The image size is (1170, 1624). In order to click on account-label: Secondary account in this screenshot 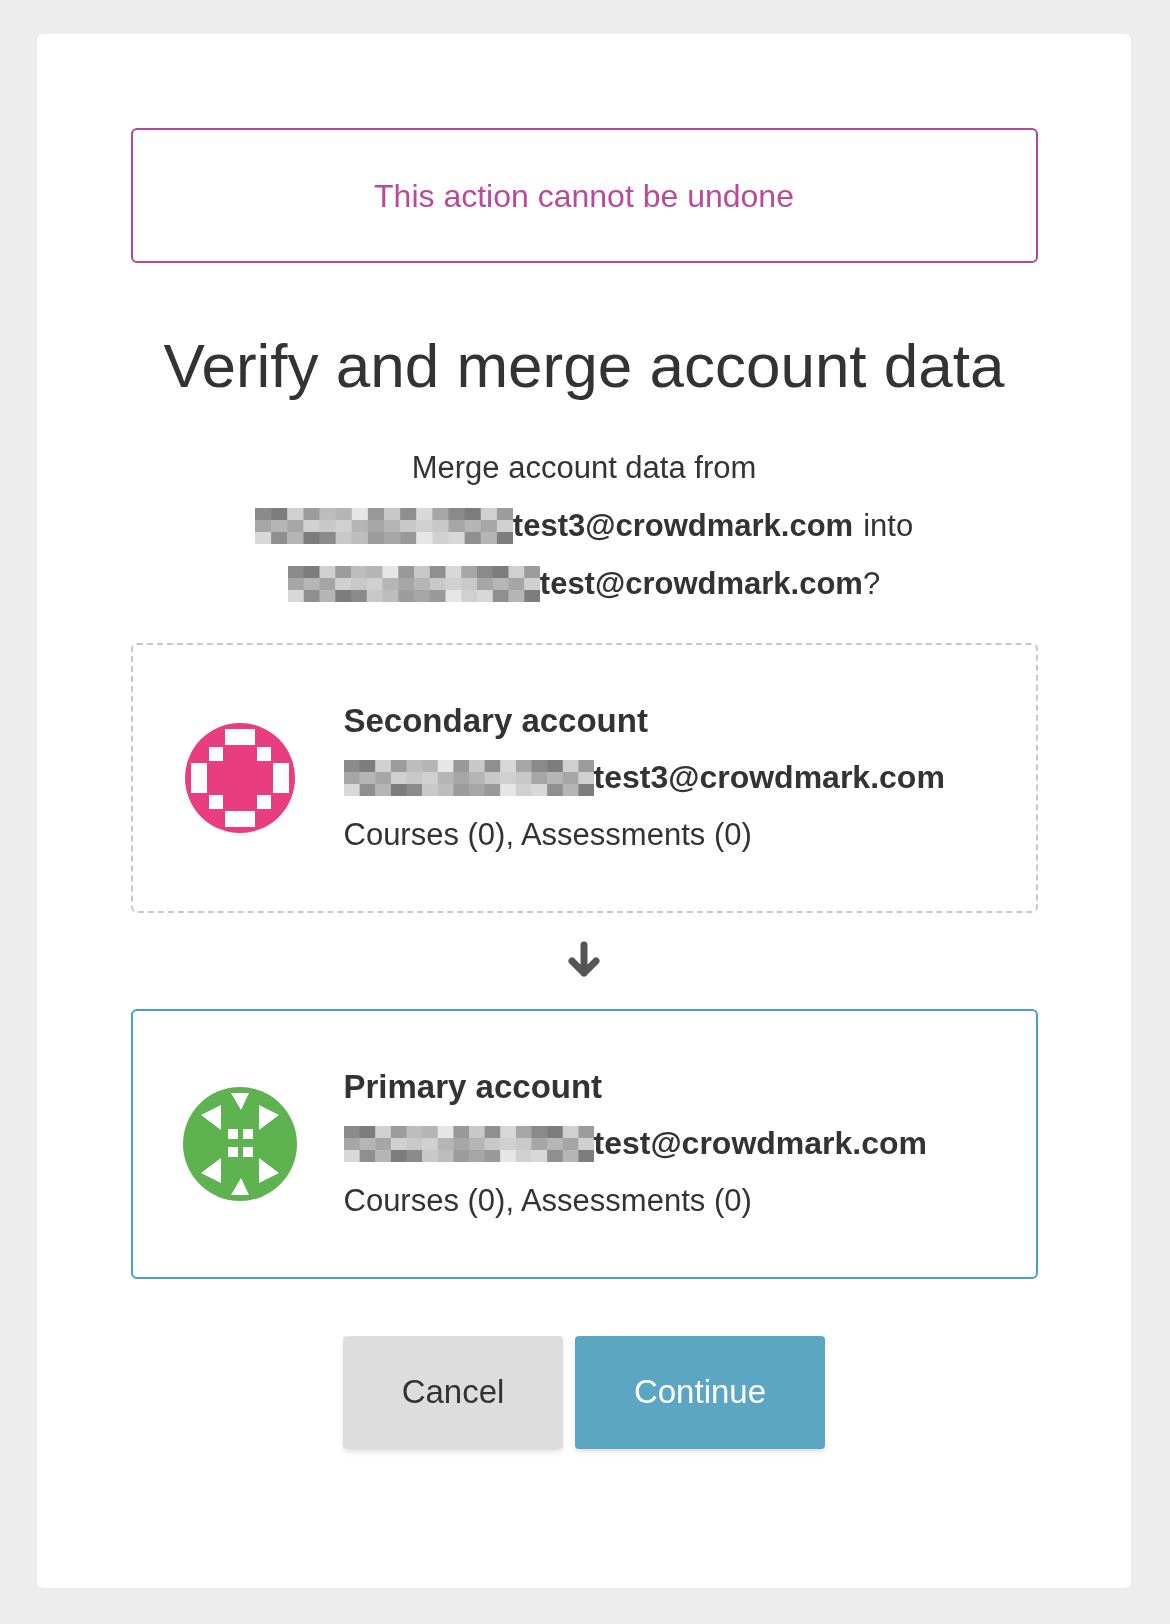, I will do `click(496, 721)`.